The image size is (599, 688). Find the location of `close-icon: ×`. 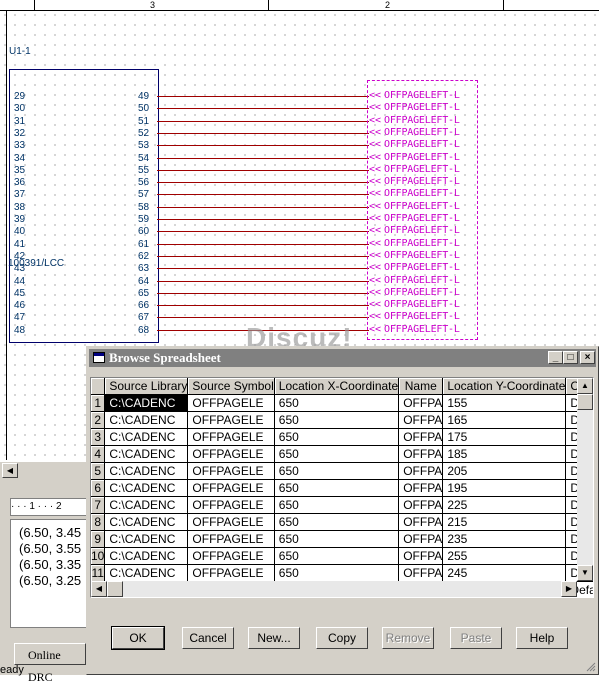

close-icon: × is located at coordinates (587, 357).